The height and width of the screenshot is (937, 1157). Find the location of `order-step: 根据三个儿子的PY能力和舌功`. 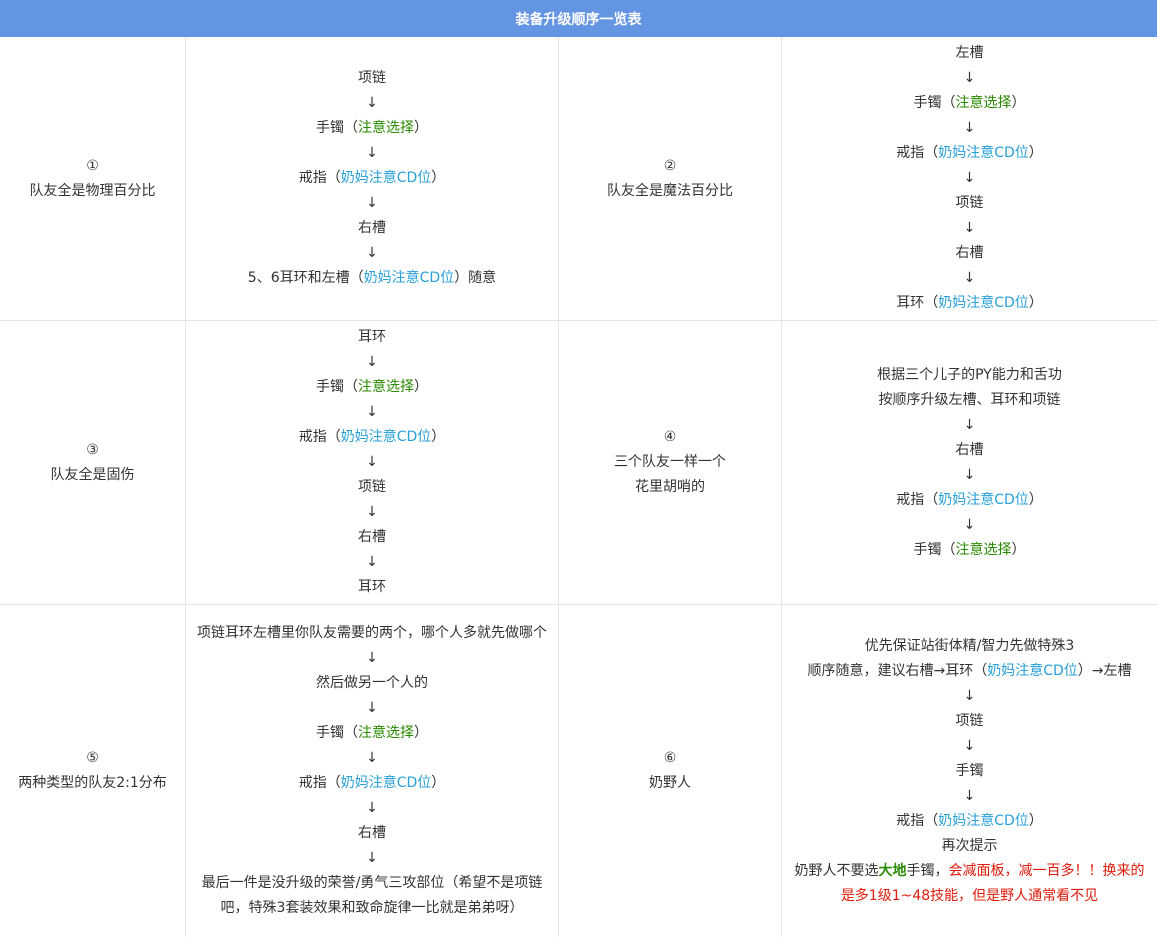

order-step: 根据三个儿子的PY能力和舌功 is located at coordinates (969, 374).